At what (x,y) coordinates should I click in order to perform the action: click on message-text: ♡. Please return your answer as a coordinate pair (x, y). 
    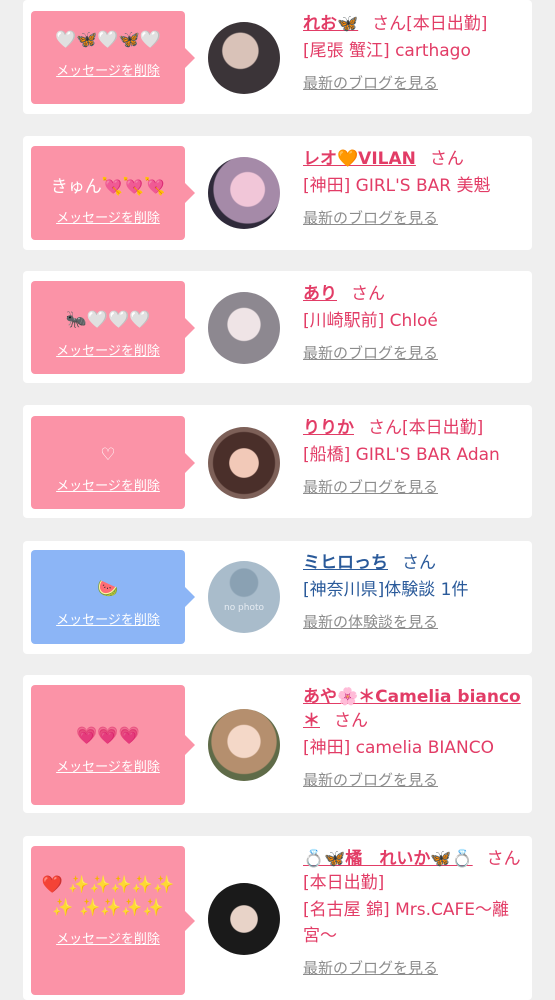
    Looking at the image, I should click on (108, 455).